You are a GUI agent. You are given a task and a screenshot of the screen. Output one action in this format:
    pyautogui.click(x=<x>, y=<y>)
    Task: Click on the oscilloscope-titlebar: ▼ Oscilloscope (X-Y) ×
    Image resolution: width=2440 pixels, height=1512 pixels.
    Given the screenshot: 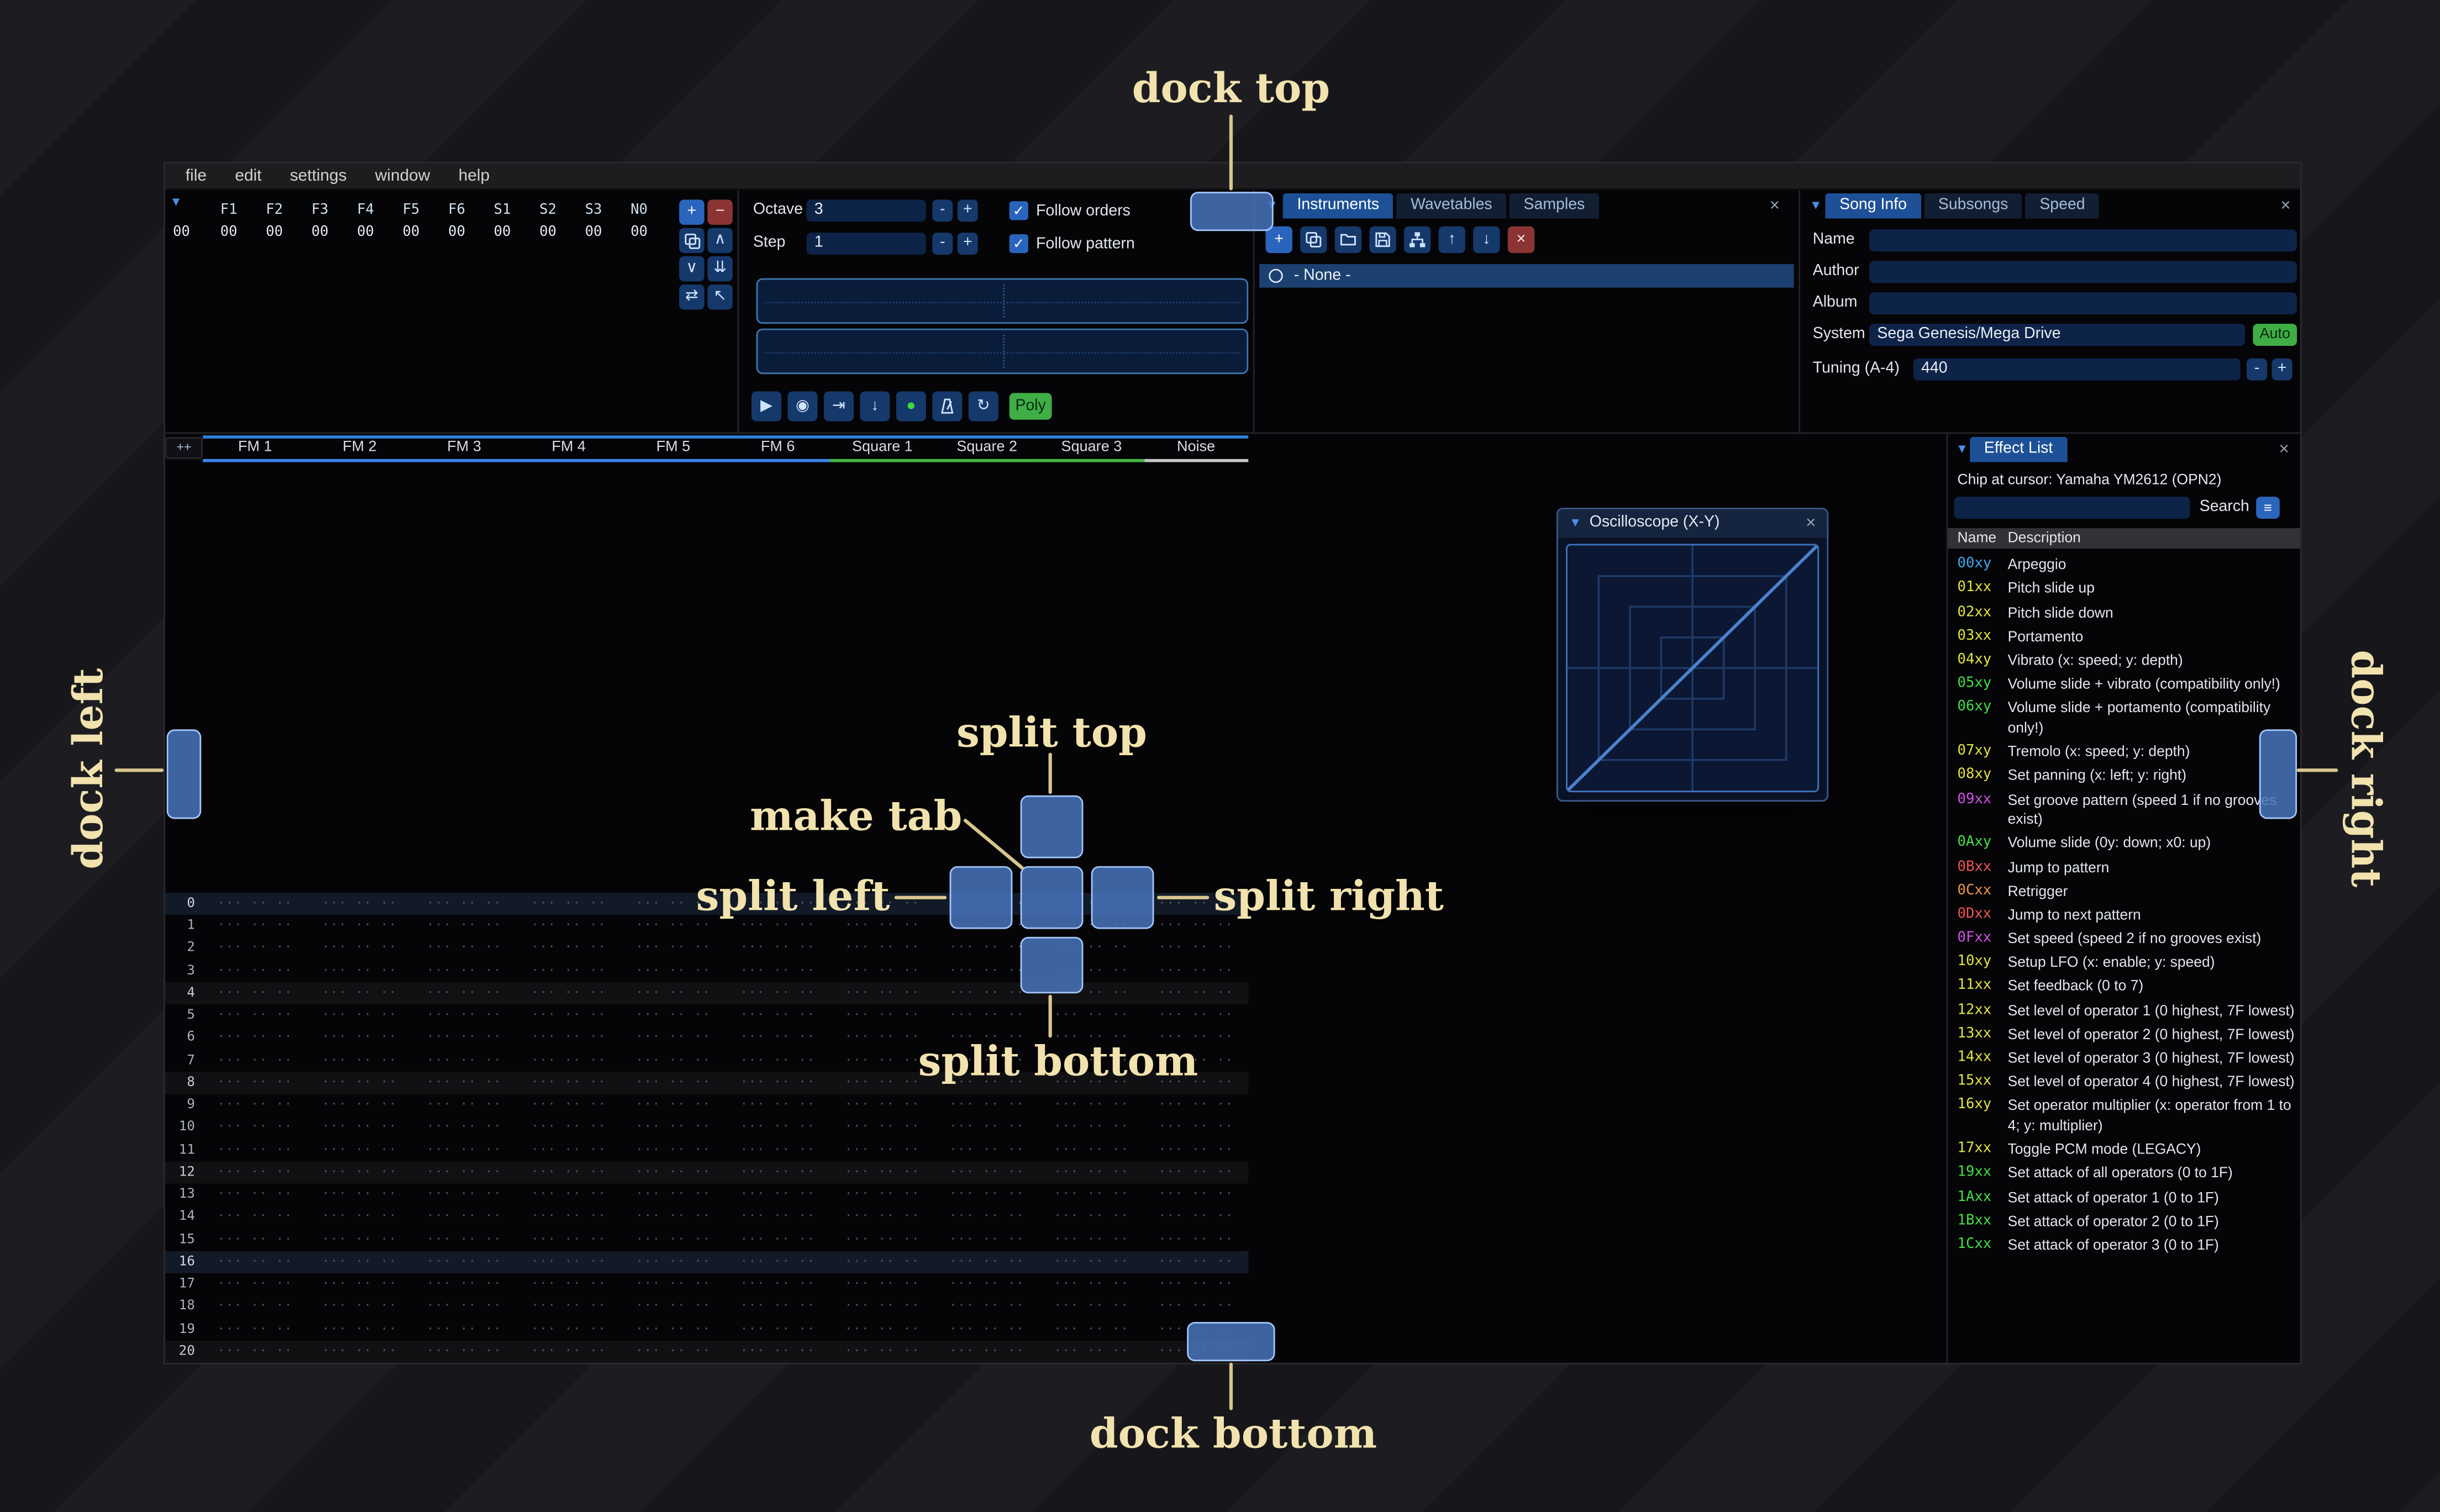 What is the action you would take?
    pyautogui.click(x=1692, y=523)
    